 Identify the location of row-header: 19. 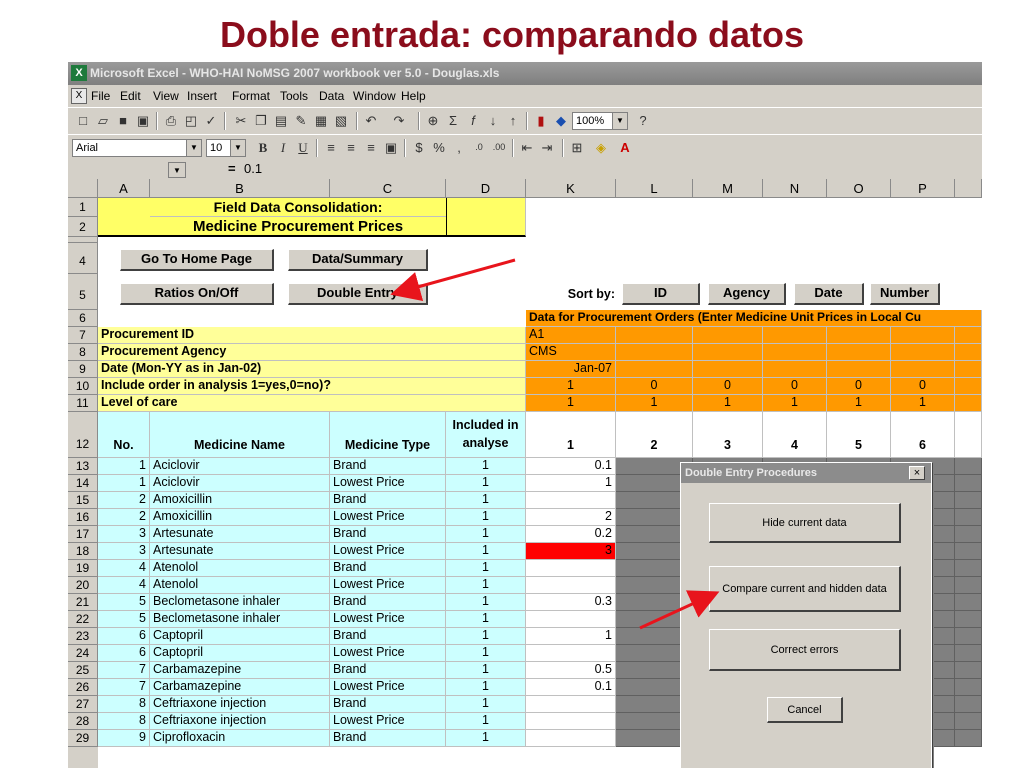
(83, 568).